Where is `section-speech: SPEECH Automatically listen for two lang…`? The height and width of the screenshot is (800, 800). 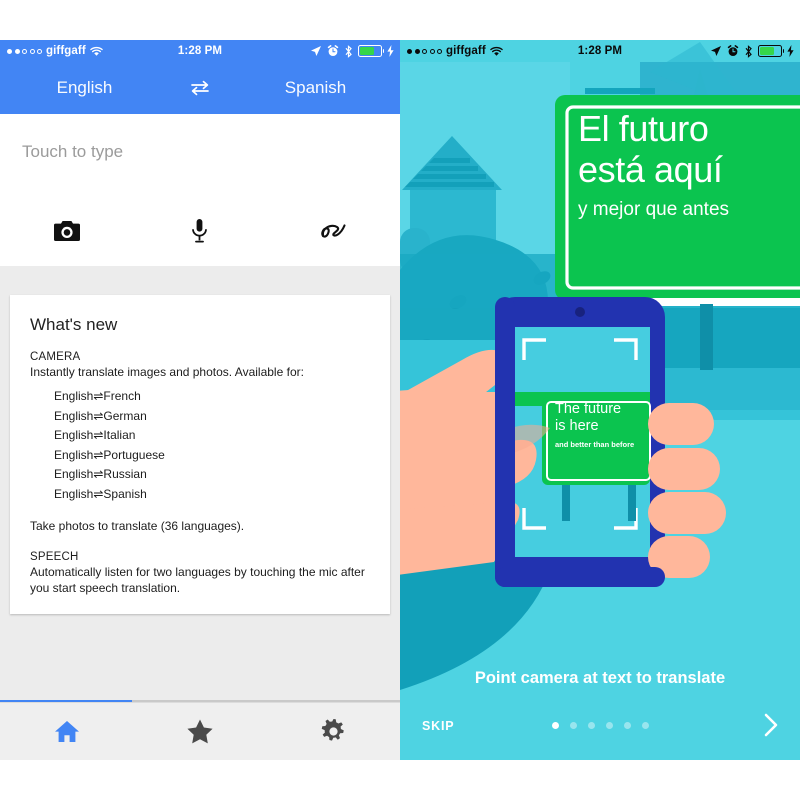
section-speech: SPEECH Automatically listen for two lang… is located at coordinates (200, 573).